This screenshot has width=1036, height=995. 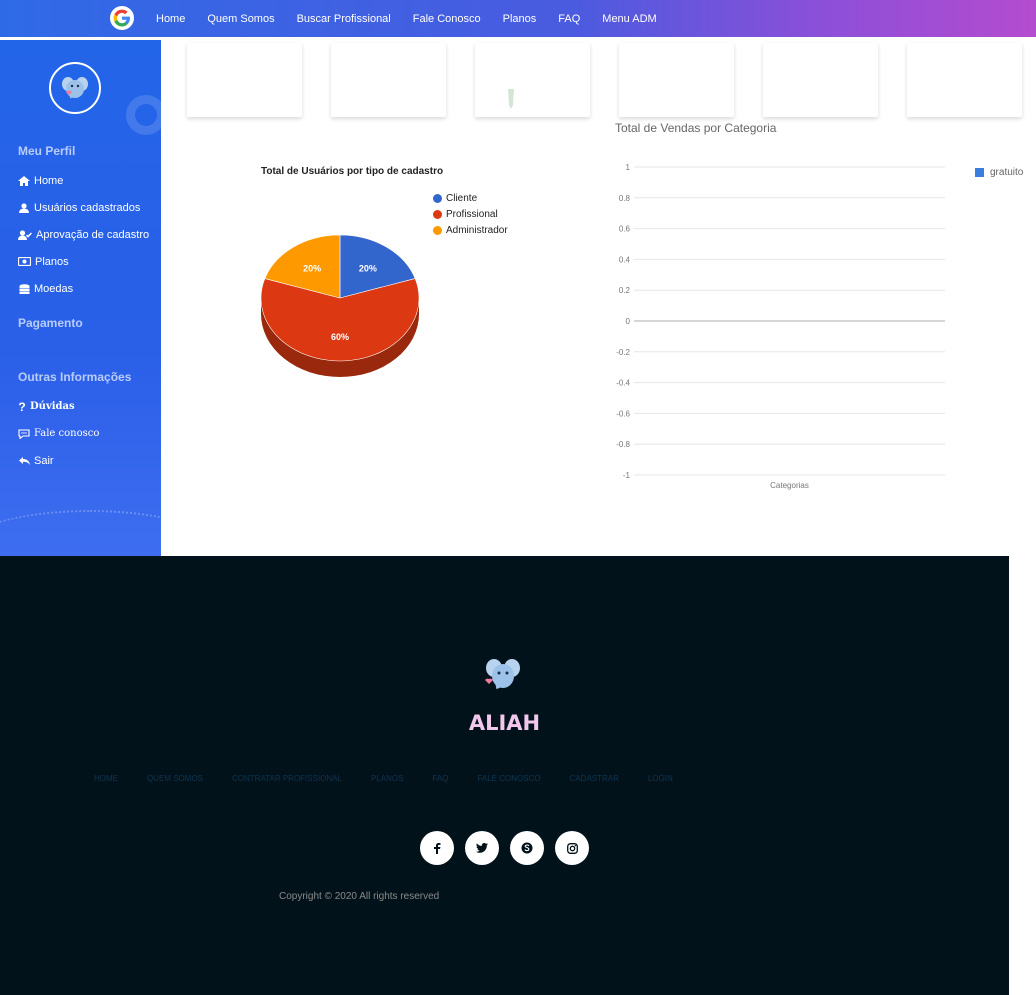 What do you see at coordinates (625, 259) in the screenshot?
I see `y-tick-label: 0.4` at bounding box center [625, 259].